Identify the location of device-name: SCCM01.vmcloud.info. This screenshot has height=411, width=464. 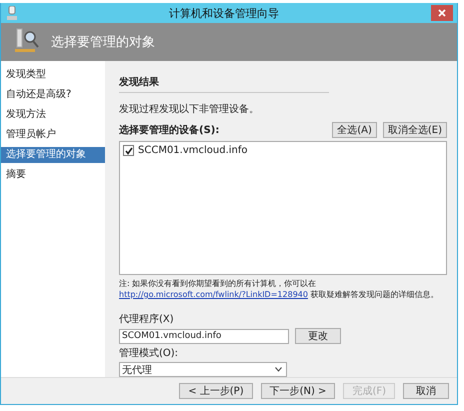
(193, 150).